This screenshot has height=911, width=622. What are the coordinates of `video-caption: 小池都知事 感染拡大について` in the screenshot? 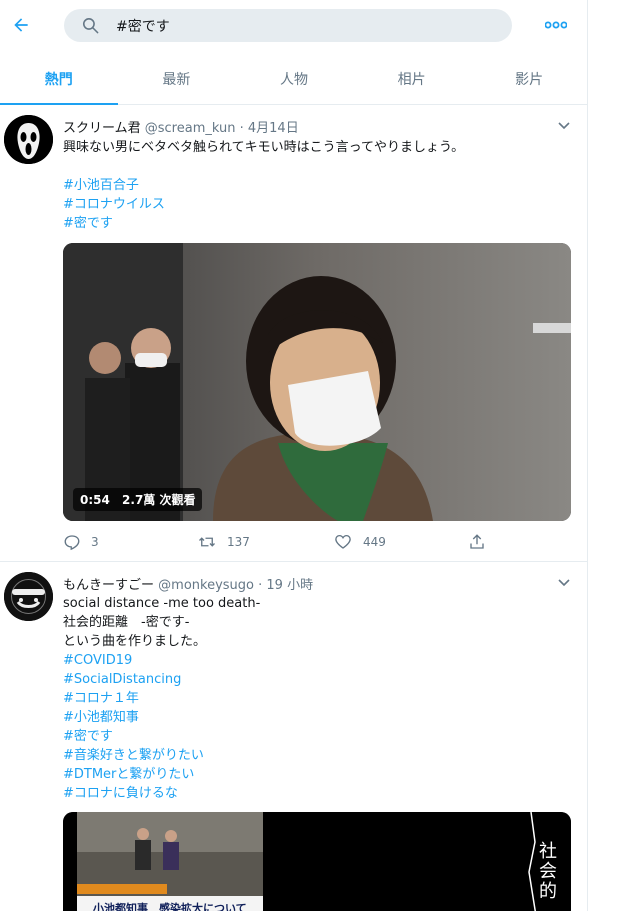 It's located at (170, 906).